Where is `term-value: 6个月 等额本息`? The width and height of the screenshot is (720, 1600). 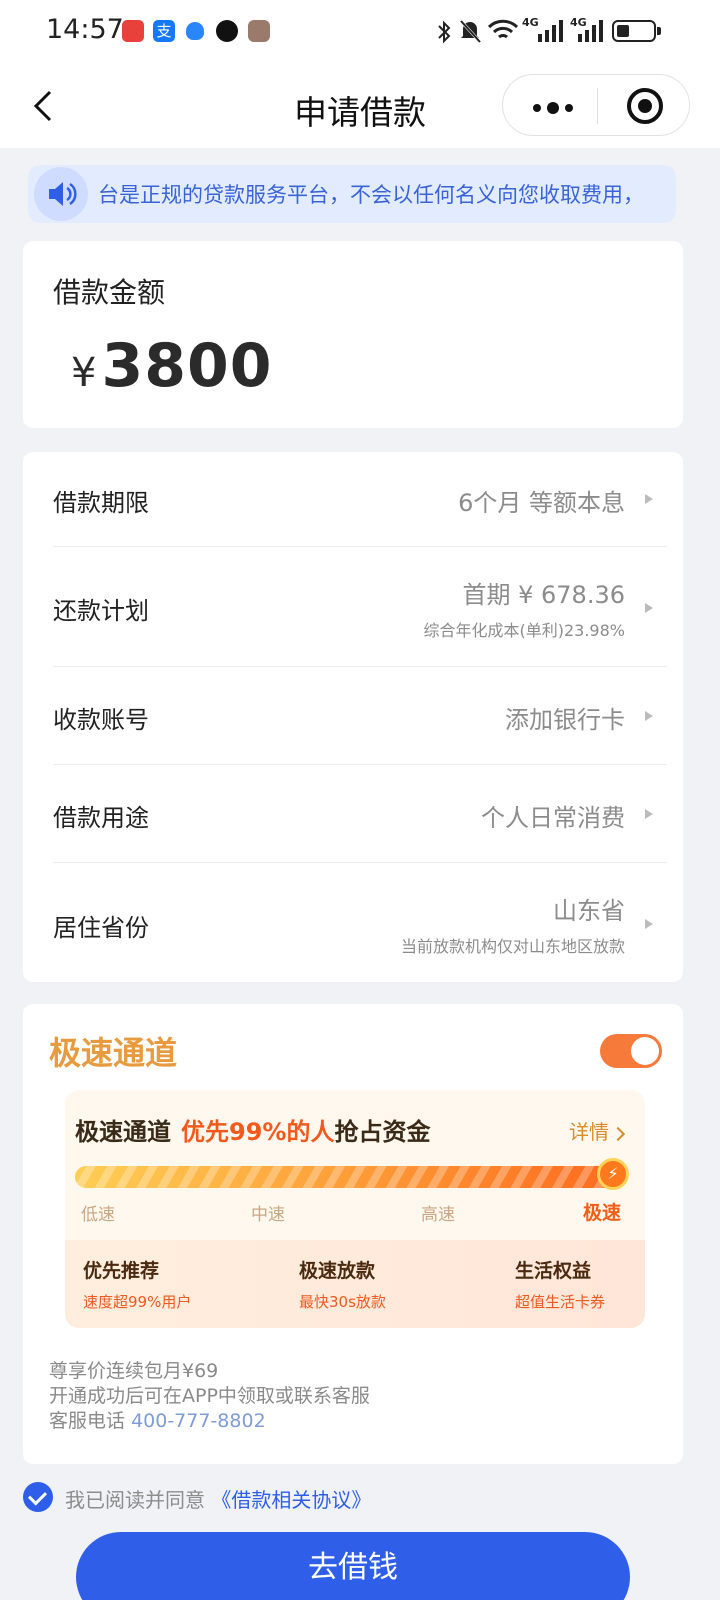 term-value: 6个月 等额本息 is located at coordinates (541, 503).